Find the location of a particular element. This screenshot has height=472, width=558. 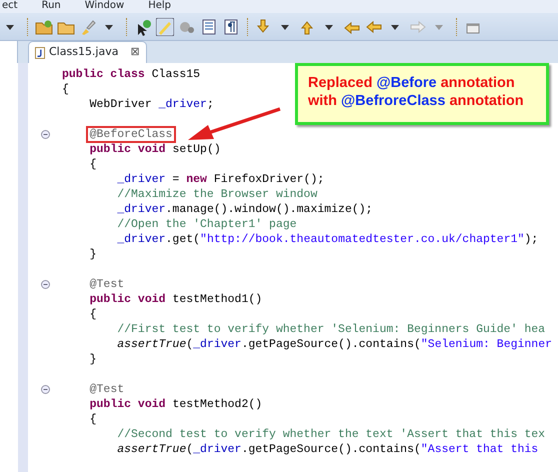

code-line: //First test to verify whether 'Selenium: Beginners Guide' hea is located at coordinates (331, 329).